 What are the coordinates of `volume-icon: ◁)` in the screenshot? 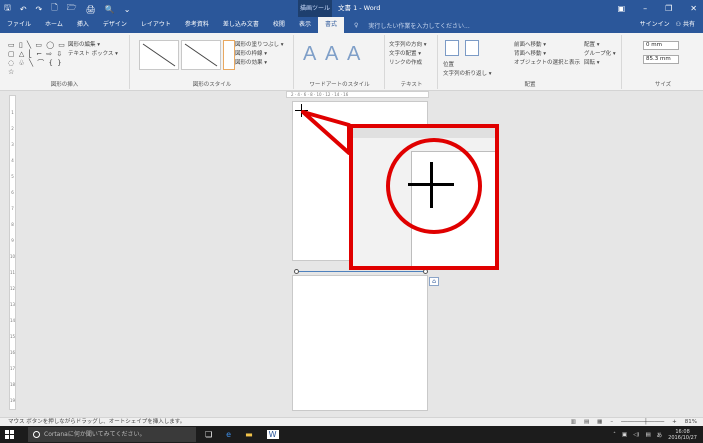 It's located at (636, 435).